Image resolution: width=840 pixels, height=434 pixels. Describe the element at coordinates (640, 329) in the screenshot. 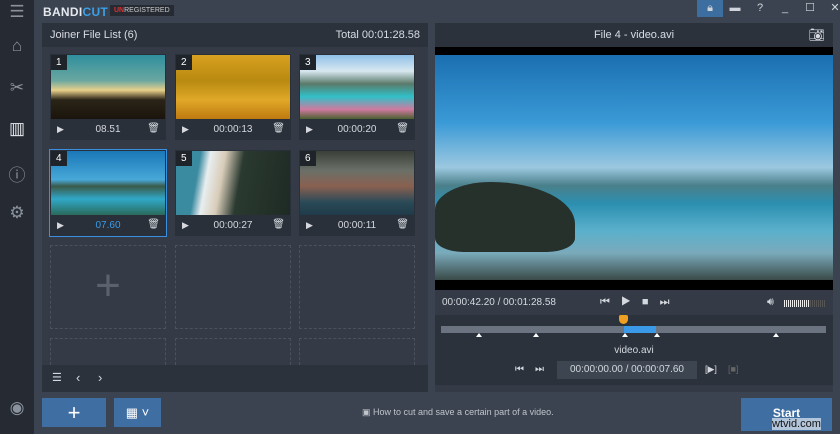

I see `selected-clip-segment` at that location.